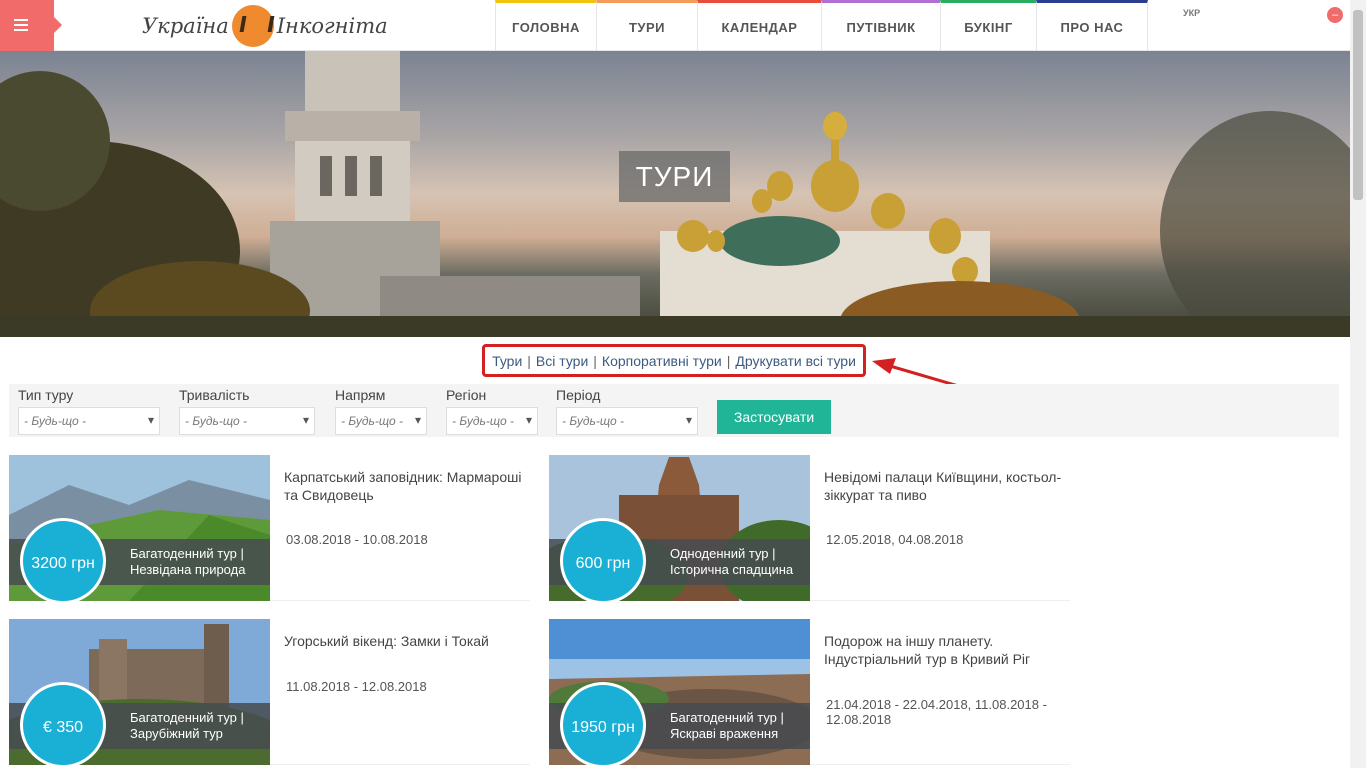  Describe the element at coordinates (188, 569) in the screenshot. I see `tag-line: Незвідана природа` at that location.